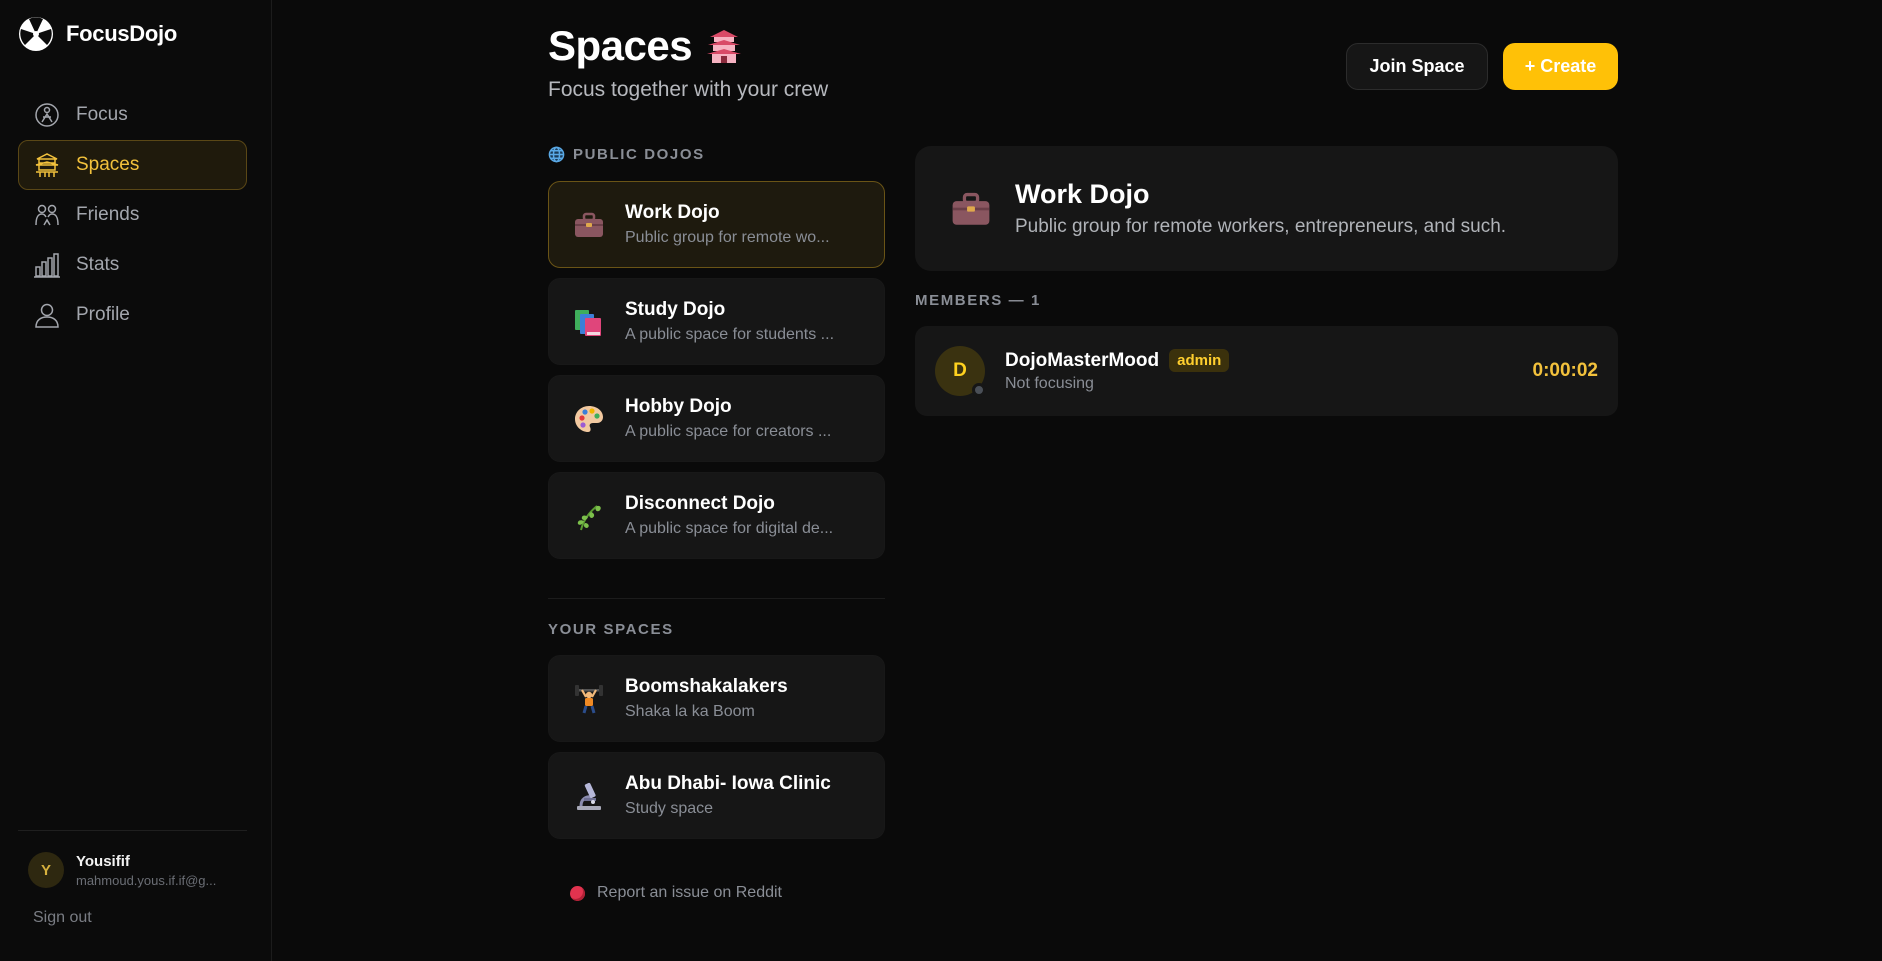 This screenshot has width=1882, height=961. What do you see at coordinates (700, 503) in the screenshot?
I see `dojo-title: Disconnect Dojo` at bounding box center [700, 503].